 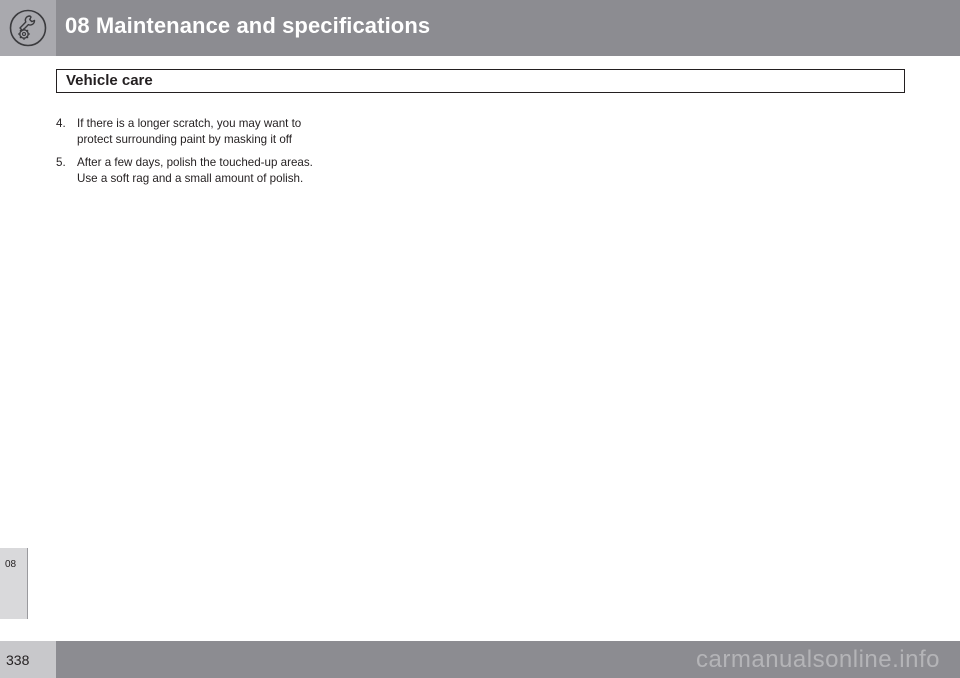 I want to click on chapter-icon-cell, so click(x=28, y=28).